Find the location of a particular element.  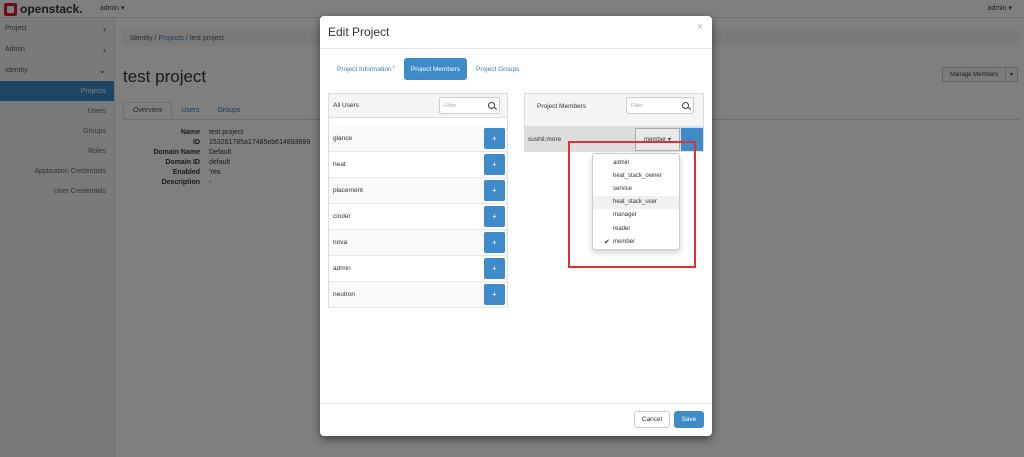

user-name: placement is located at coordinates (348, 190).